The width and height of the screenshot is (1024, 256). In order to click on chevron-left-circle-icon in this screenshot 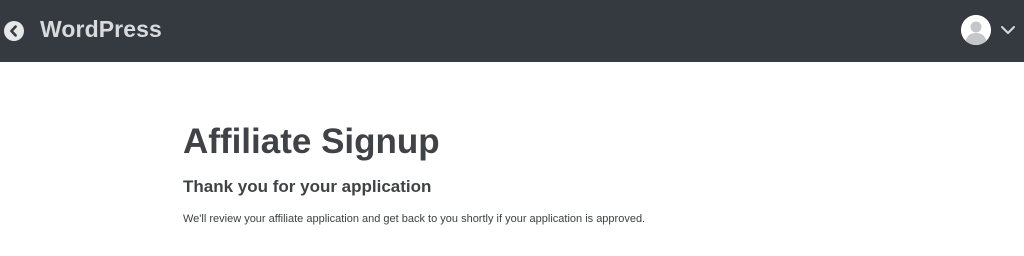, I will do `click(13, 31)`.